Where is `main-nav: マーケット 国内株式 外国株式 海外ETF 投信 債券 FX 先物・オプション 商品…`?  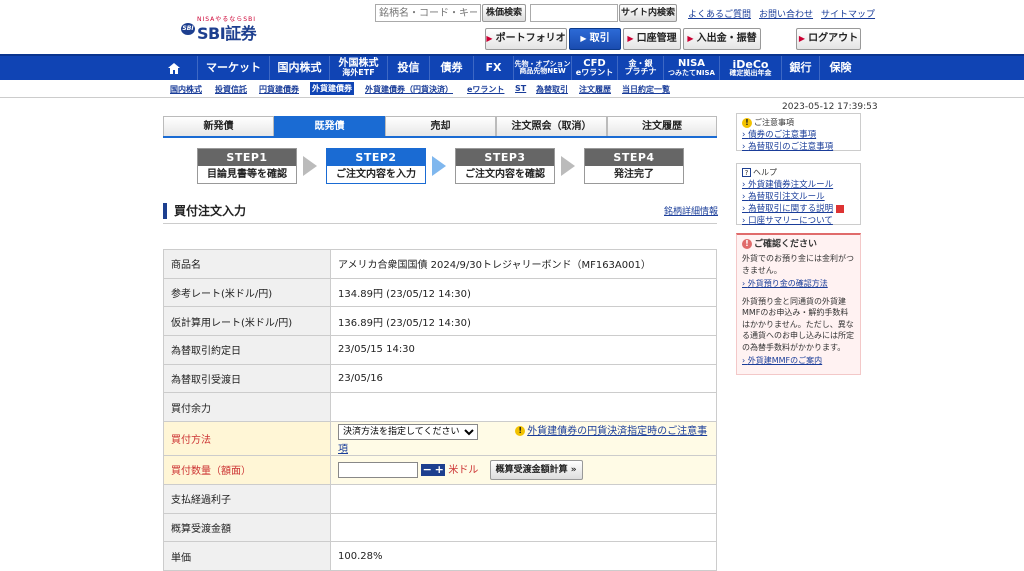 main-nav: マーケット 国内株式 外国株式 海外ETF 投信 債券 FX 先物・オプション 商品… is located at coordinates (512, 67).